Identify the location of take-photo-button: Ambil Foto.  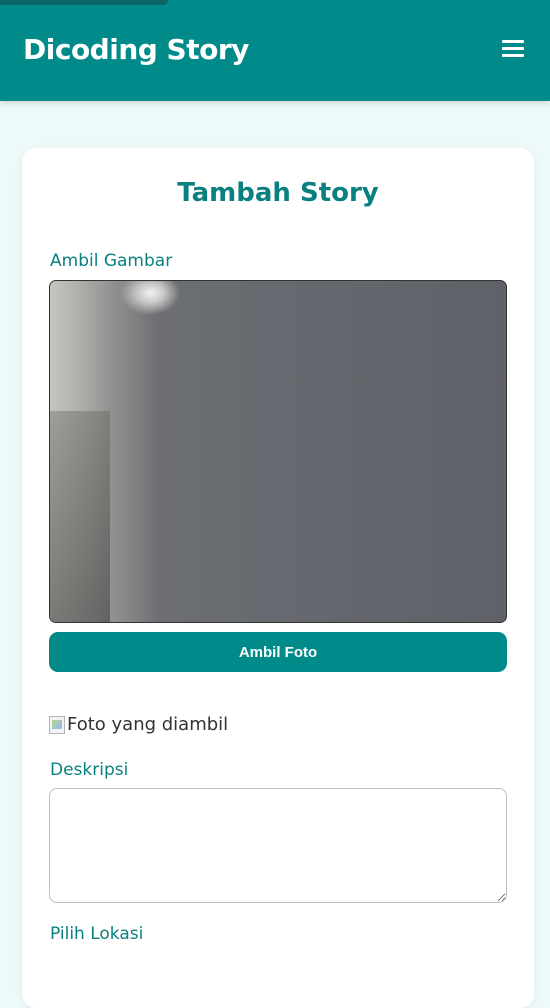
(278, 652).